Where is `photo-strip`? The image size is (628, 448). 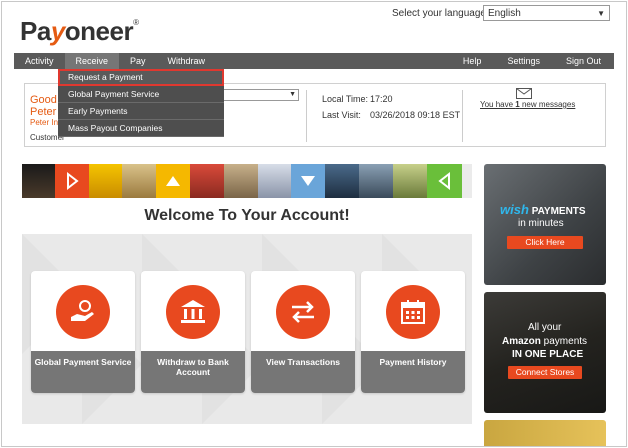
photo-strip is located at coordinates (247, 181).